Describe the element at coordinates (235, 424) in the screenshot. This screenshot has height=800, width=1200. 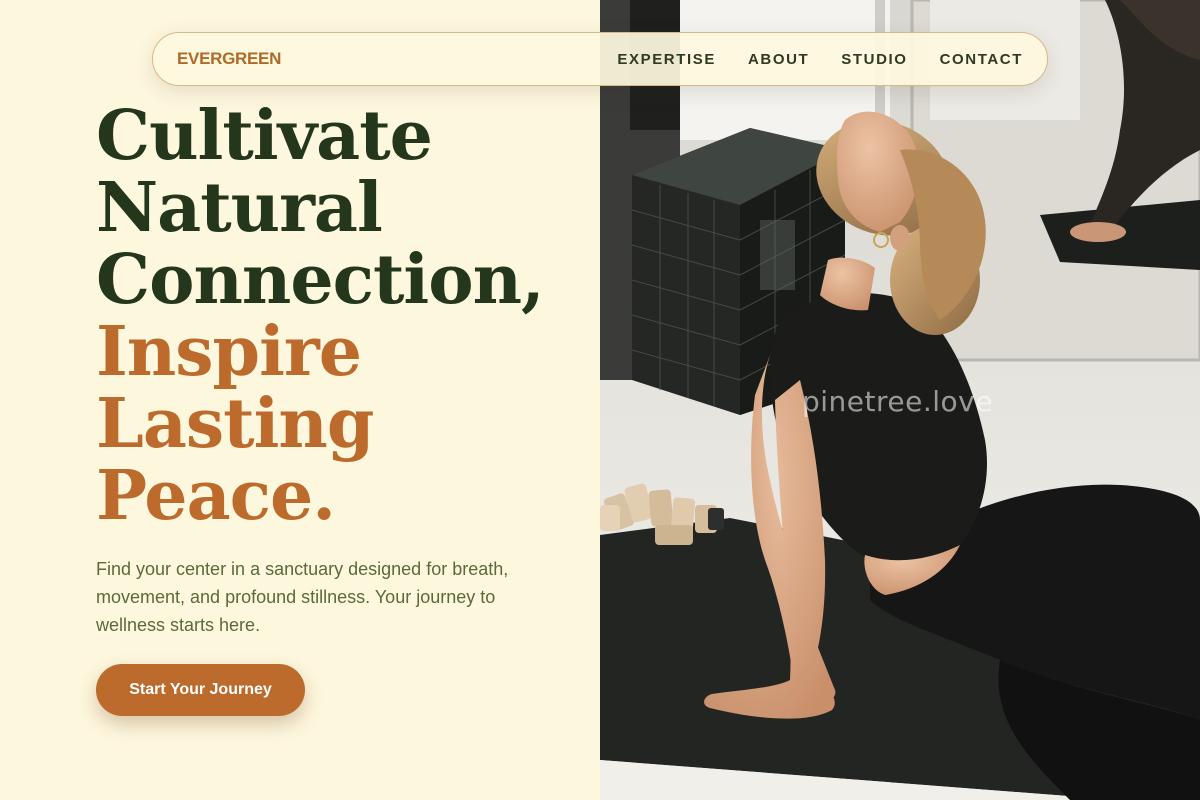
I see `headline-accent-line: Lasting` at that location.